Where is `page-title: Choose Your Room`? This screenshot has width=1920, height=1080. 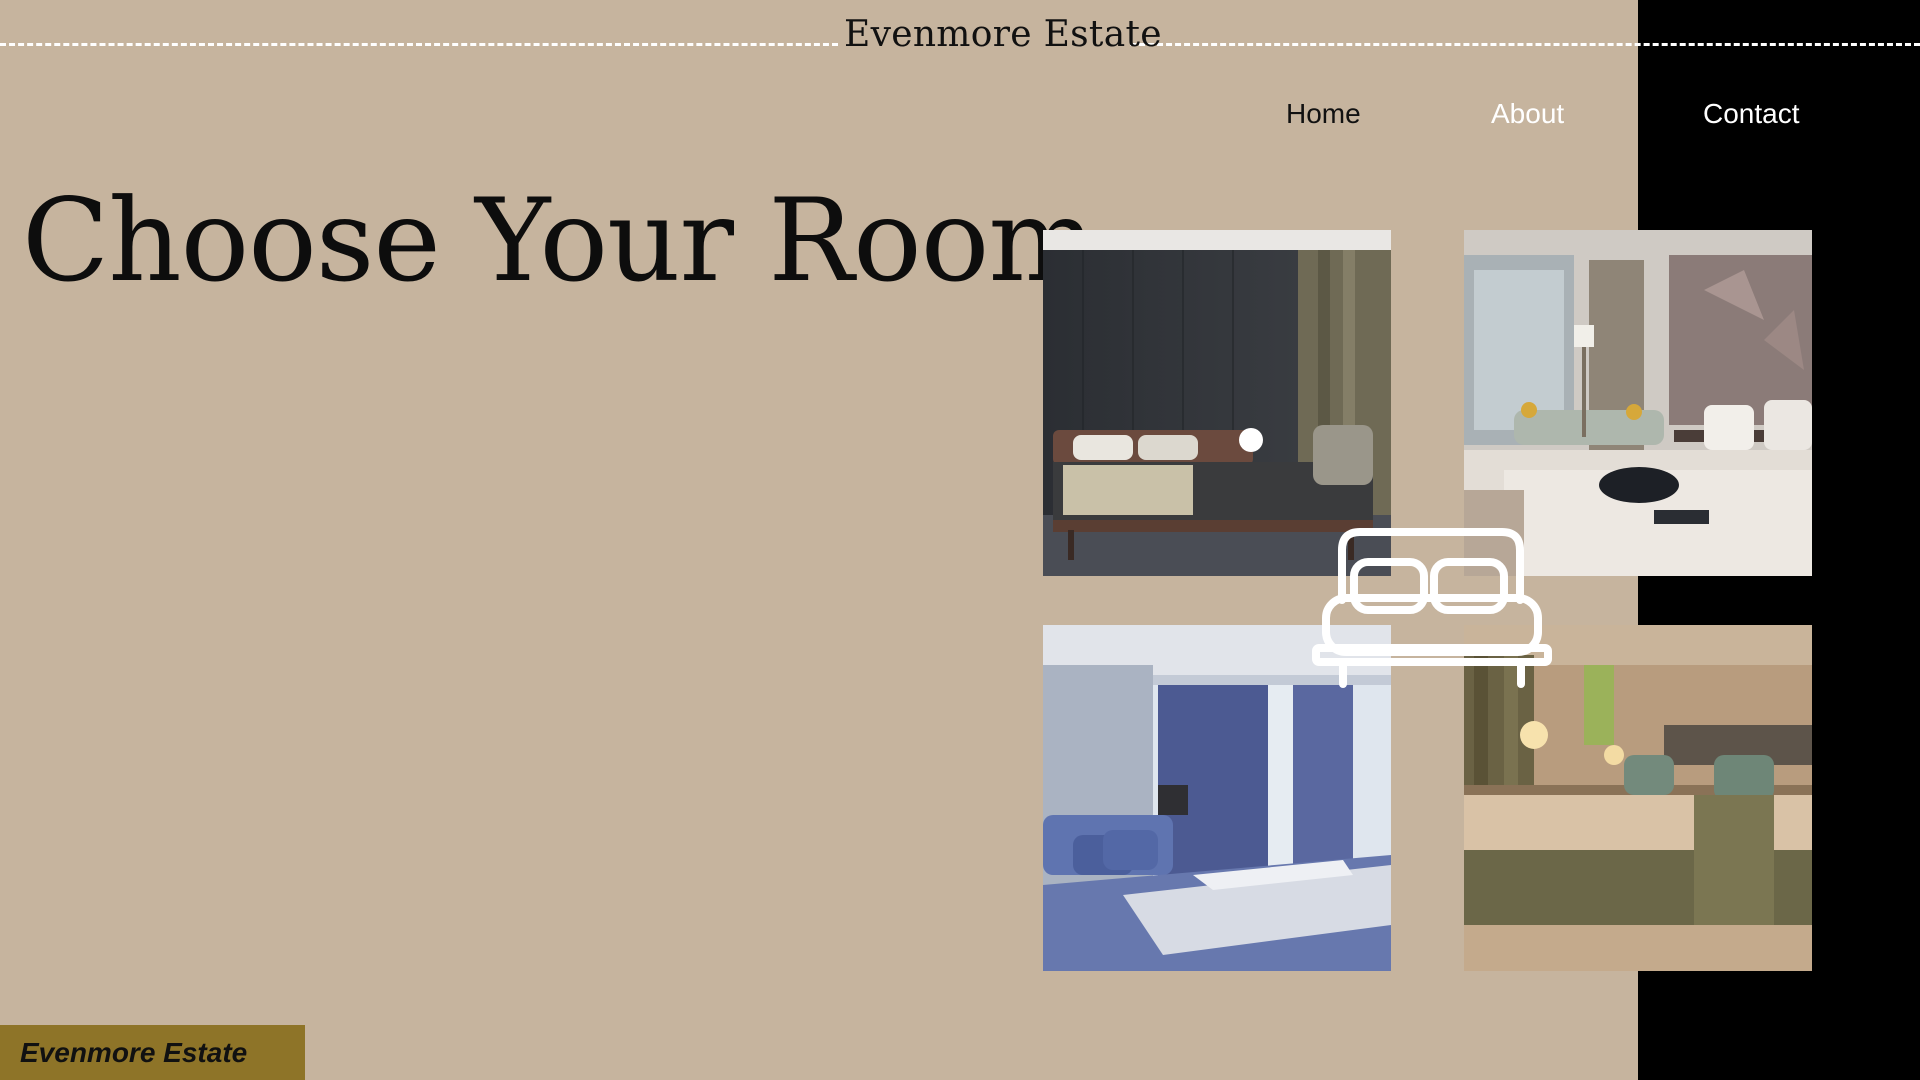 page-title: Choose Your Room is located at coordinates (559, 240).